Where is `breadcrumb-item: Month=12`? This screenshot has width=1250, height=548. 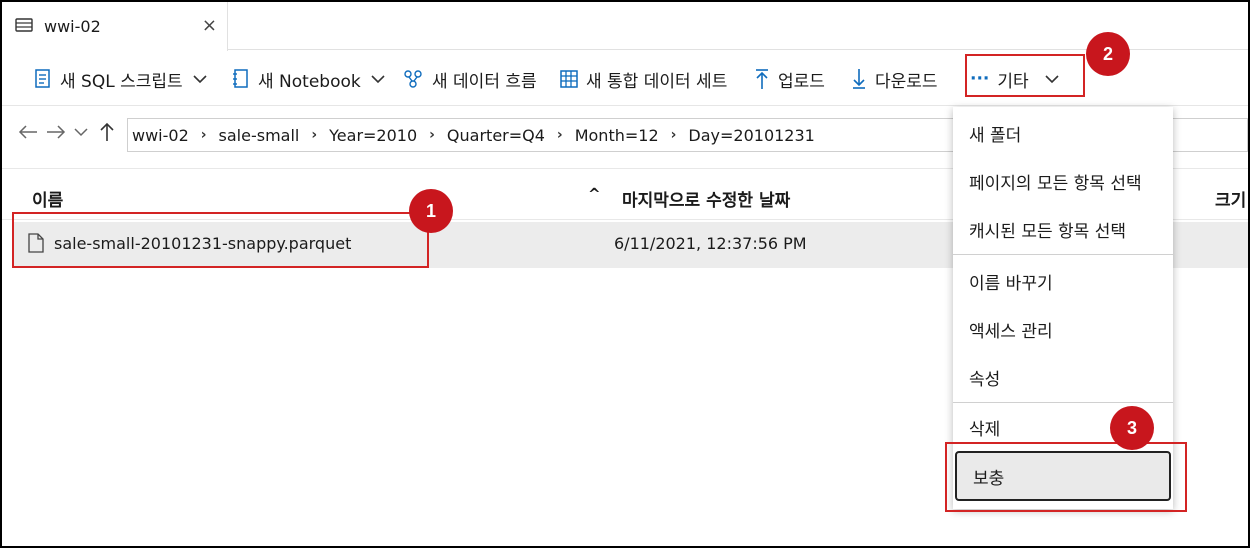 breadcrumb-item: Month=12 is located at coordinates (617, 135).